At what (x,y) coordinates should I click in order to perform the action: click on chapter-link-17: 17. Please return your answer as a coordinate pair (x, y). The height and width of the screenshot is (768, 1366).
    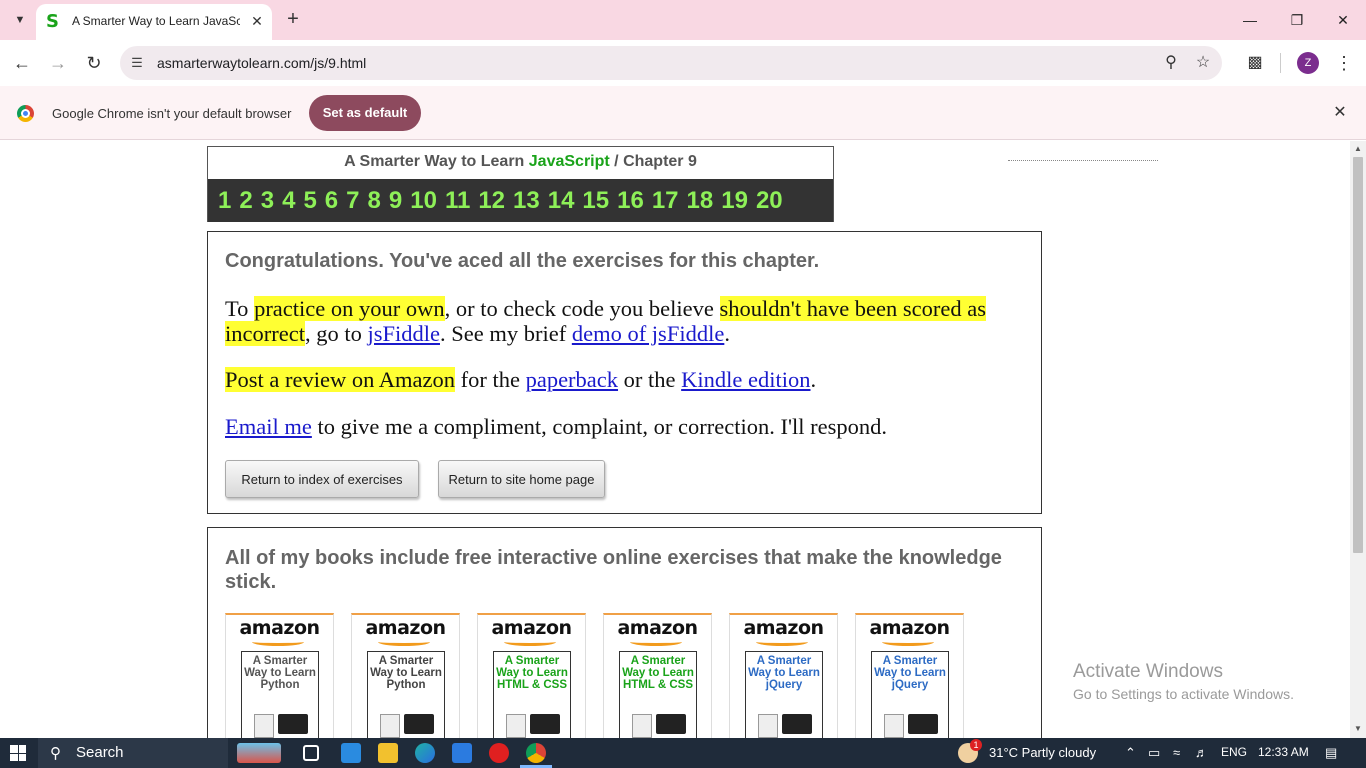
    Looking at the image, I should click on (665, 201).